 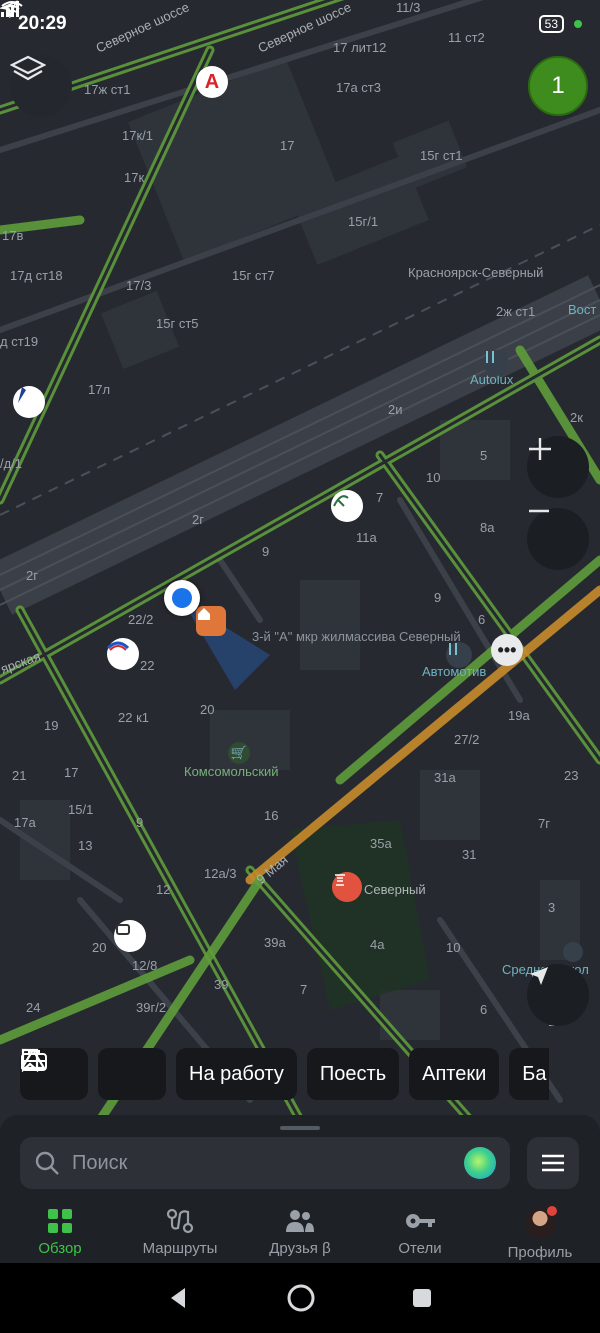 I want to click on map-label: 17, so click(x=71, y=772).